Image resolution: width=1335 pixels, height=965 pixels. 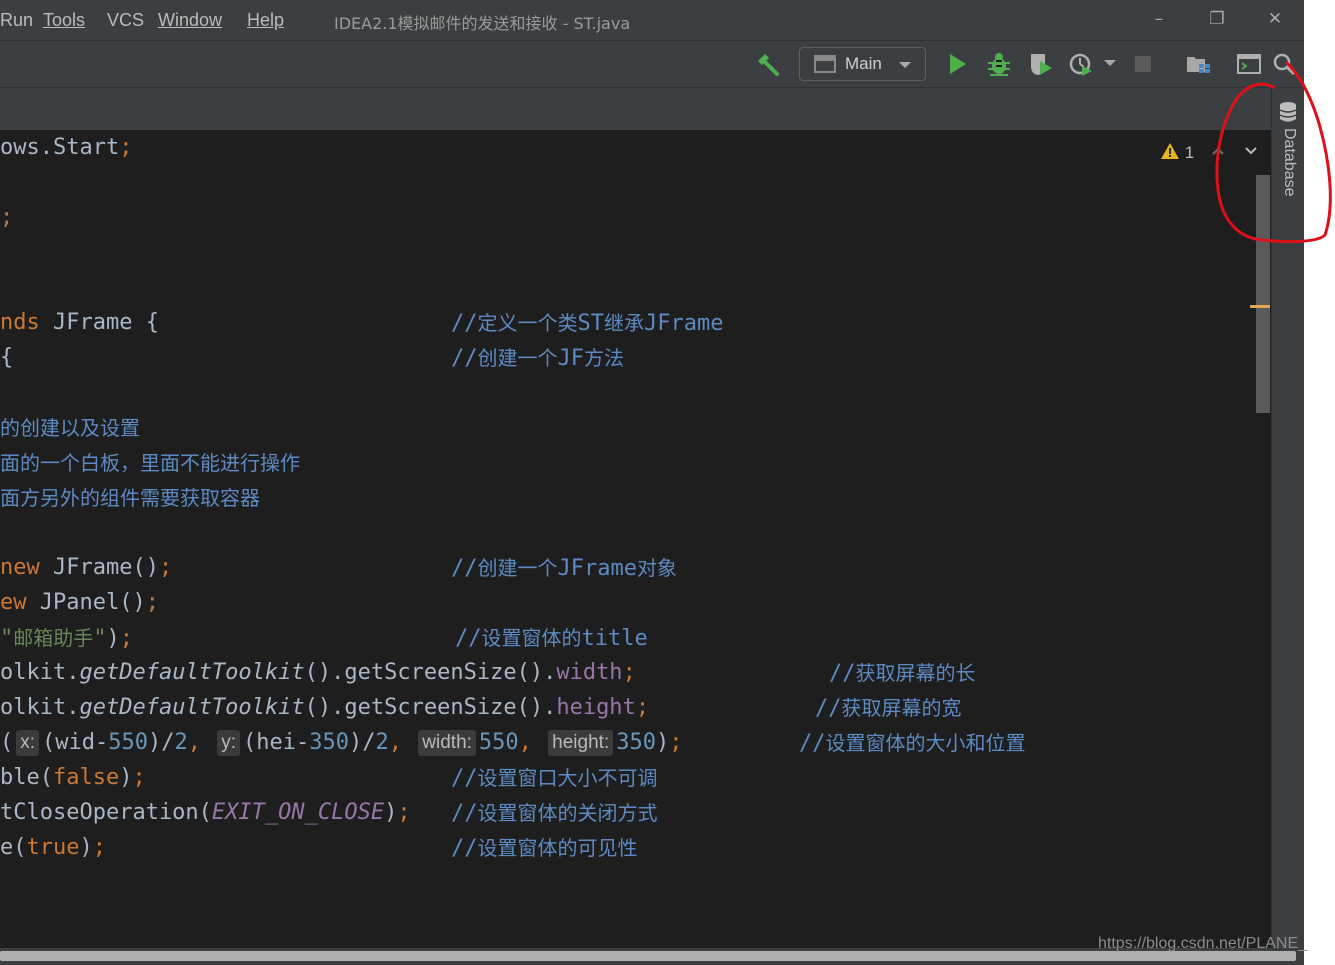 I want to click on warning-stripe-marker, so click(x=1260, y=306).